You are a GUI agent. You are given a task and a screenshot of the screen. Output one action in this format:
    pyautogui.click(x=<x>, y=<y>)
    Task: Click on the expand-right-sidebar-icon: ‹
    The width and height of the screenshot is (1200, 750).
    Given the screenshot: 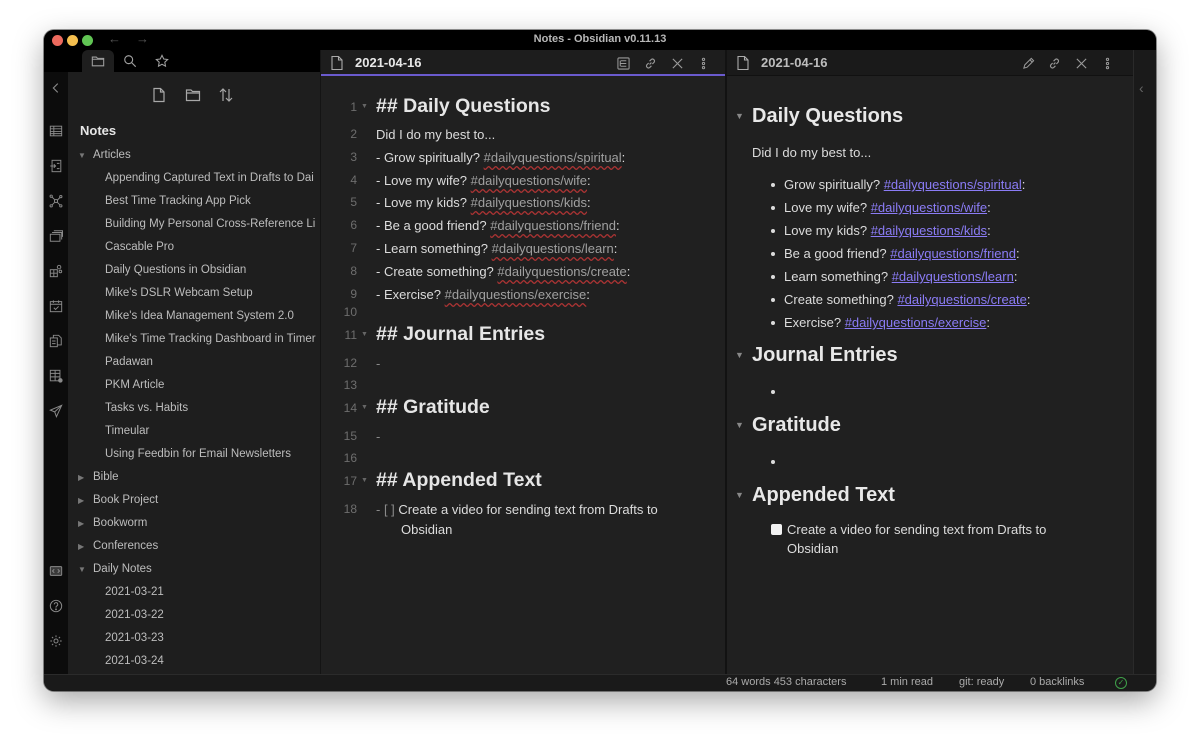 What is the action you would take?
    pyautogui.click(x=1141, y=88)
    